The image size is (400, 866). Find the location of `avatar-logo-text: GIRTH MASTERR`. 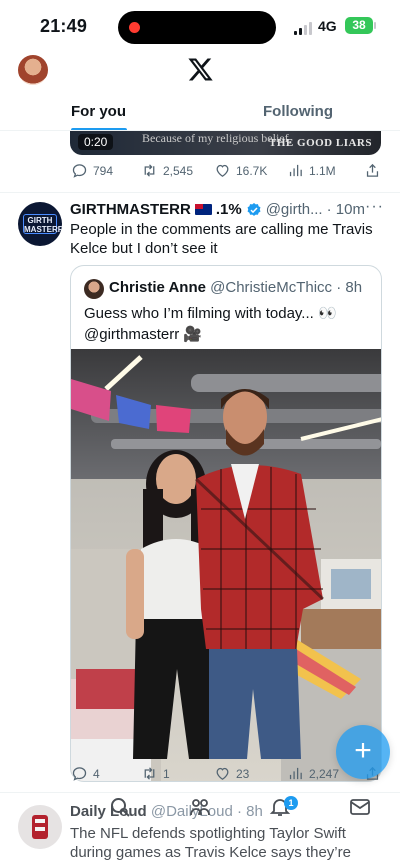

avatar-logo-text: GIRTH MASTERR is located at coordinates (42, 224).